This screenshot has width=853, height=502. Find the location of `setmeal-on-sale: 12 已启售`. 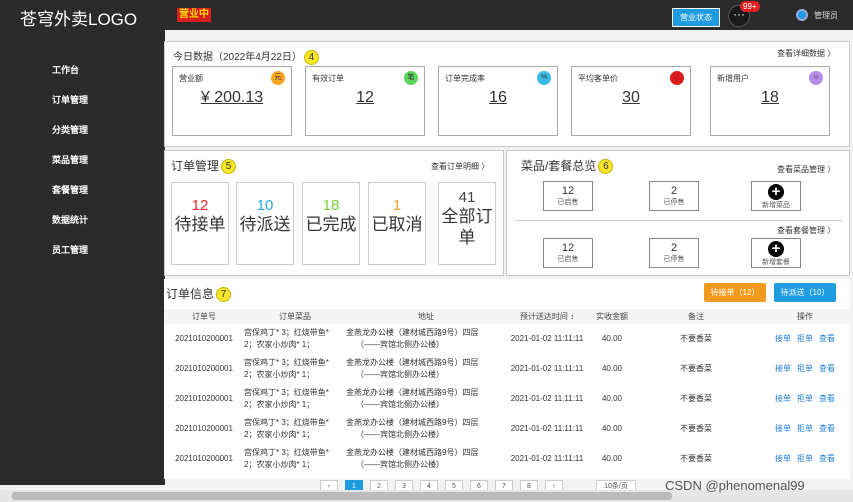

setmeal-on-sale: 12 已启售 is located at coordinates (568, 253).